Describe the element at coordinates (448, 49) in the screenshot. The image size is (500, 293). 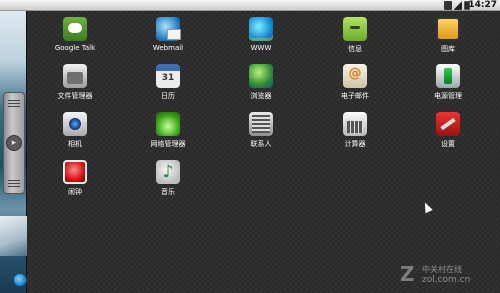
I see `app-label: 图库` at that location.